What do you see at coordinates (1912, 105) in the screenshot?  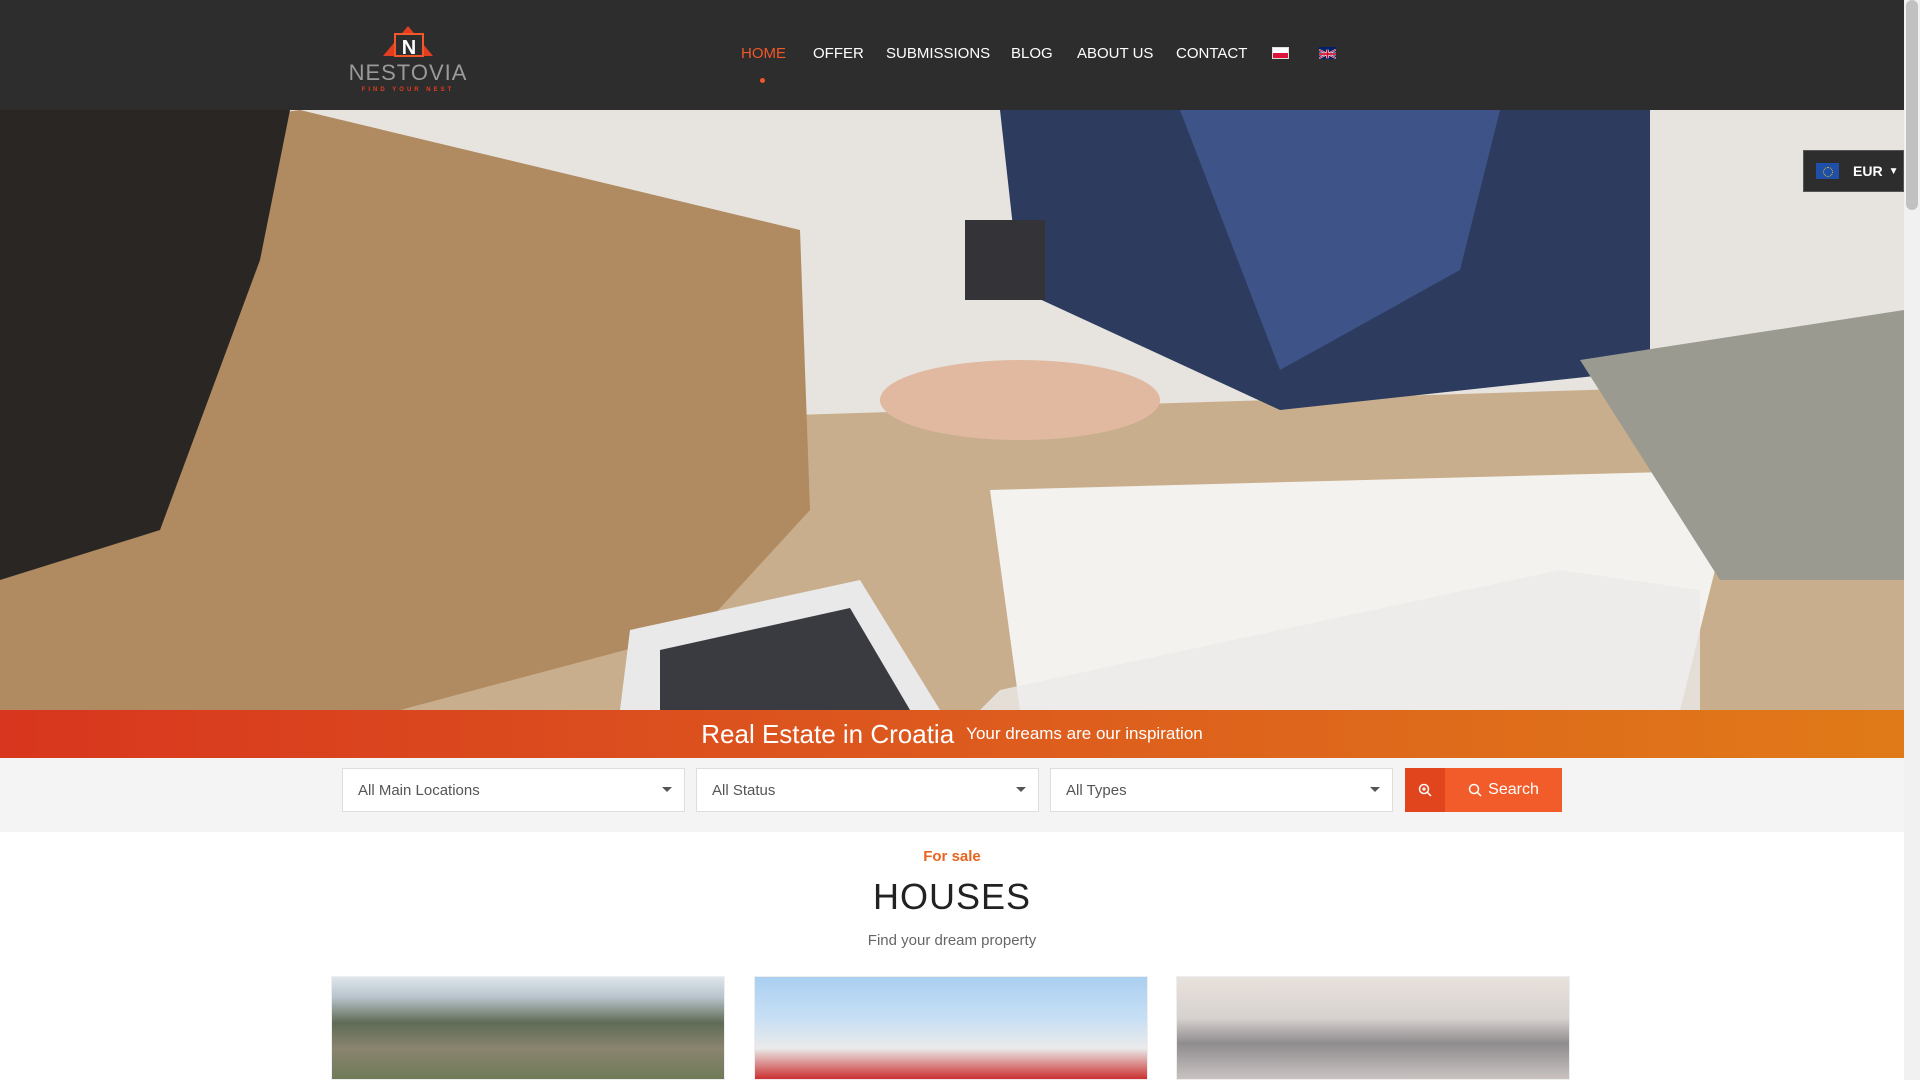 I see `scrollbar-thumb` at bounding box center [1912, 105].